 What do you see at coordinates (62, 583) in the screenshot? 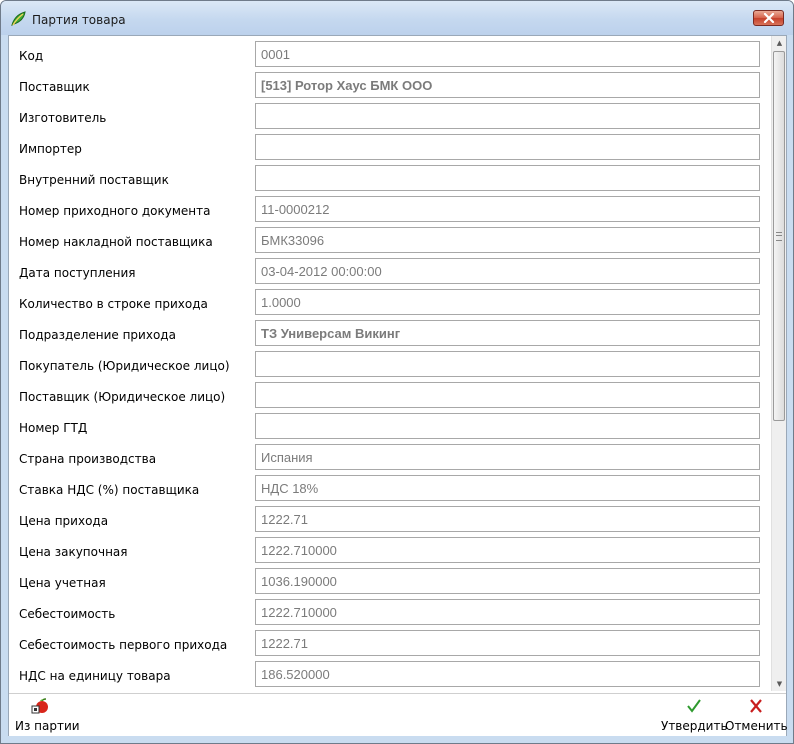
I see `field-label: Цена учетная` at bounding box center [62, 583].